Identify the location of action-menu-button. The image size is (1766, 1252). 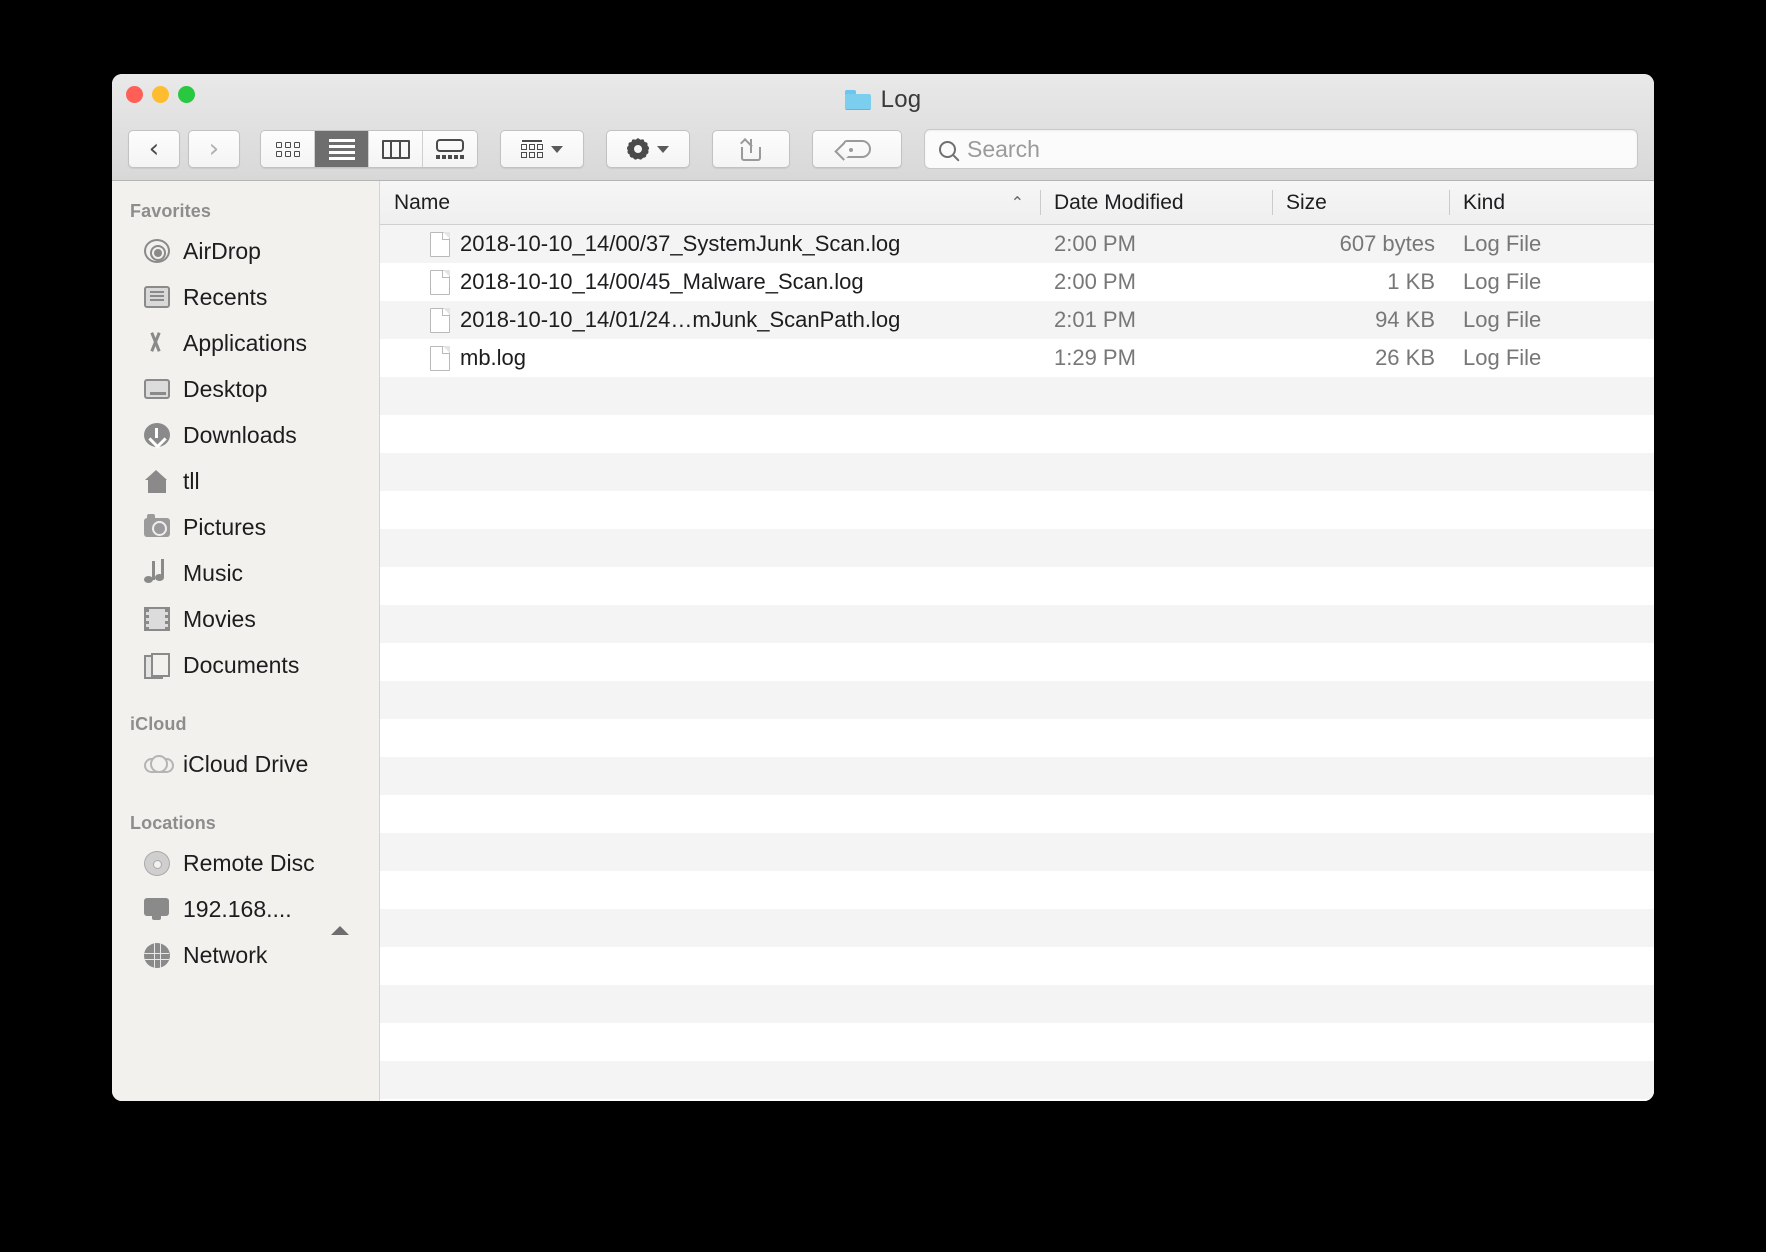
(648, 149).